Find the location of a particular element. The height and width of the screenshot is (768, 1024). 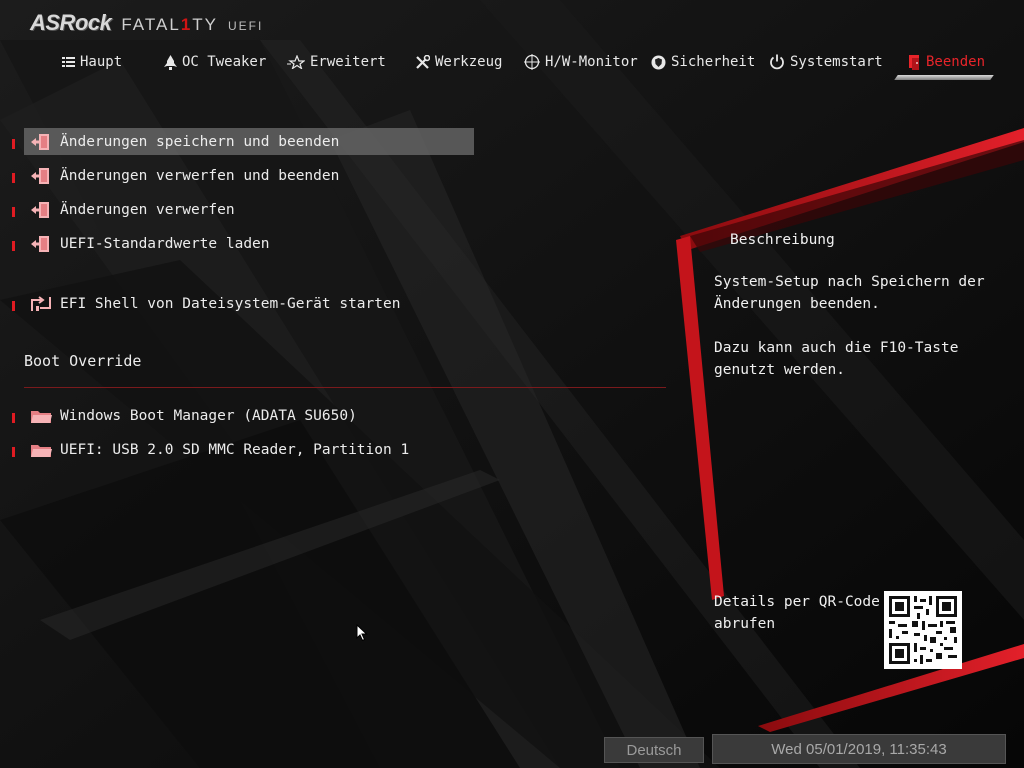

tab-sicherheit: Sicherheit is located at coordinates (703, 62).